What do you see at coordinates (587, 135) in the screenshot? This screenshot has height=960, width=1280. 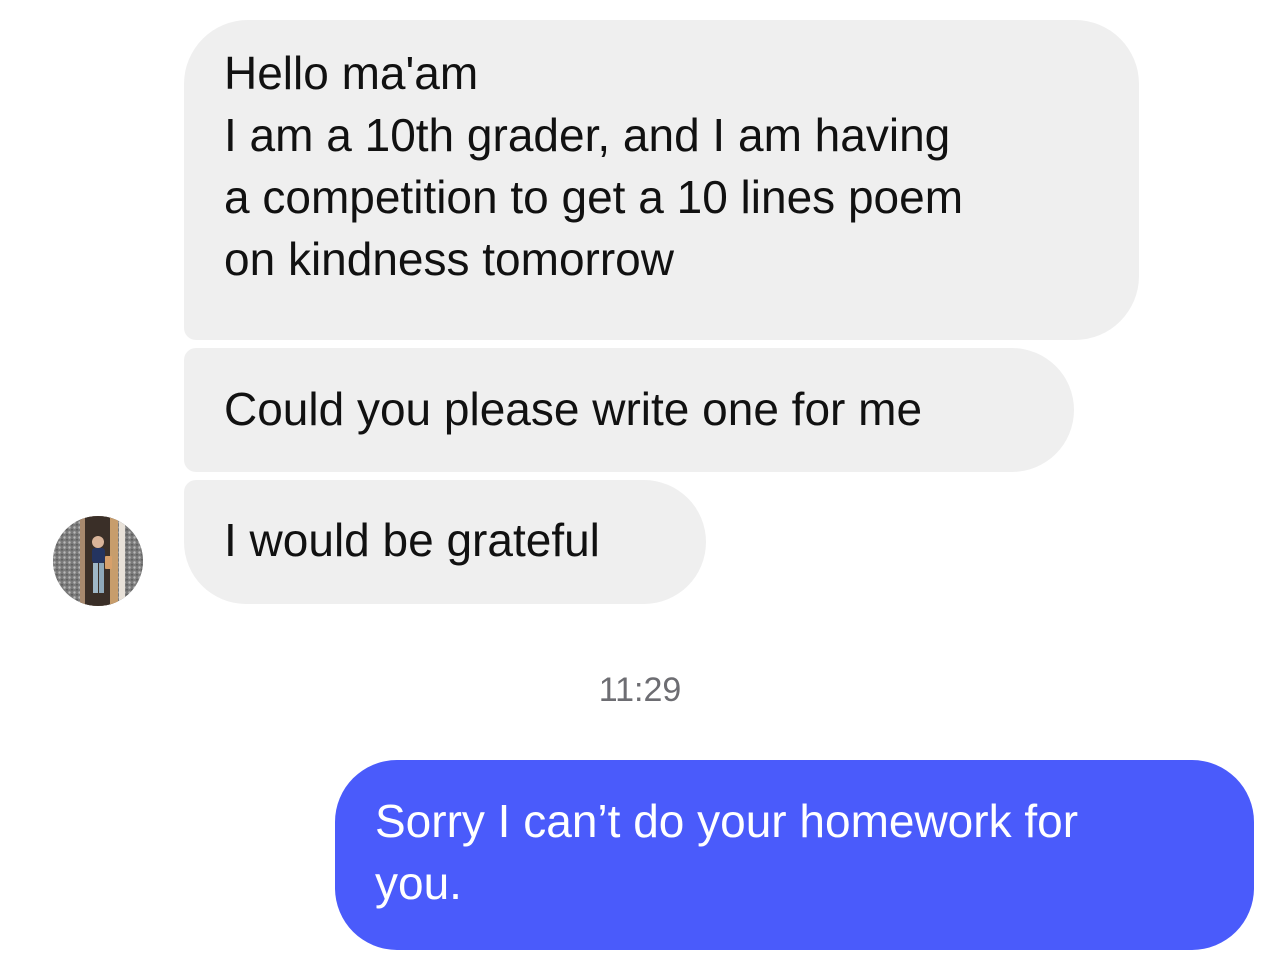 I see `message-text: I am a 10th grader, and I am having` at bounding box center [587, 135].